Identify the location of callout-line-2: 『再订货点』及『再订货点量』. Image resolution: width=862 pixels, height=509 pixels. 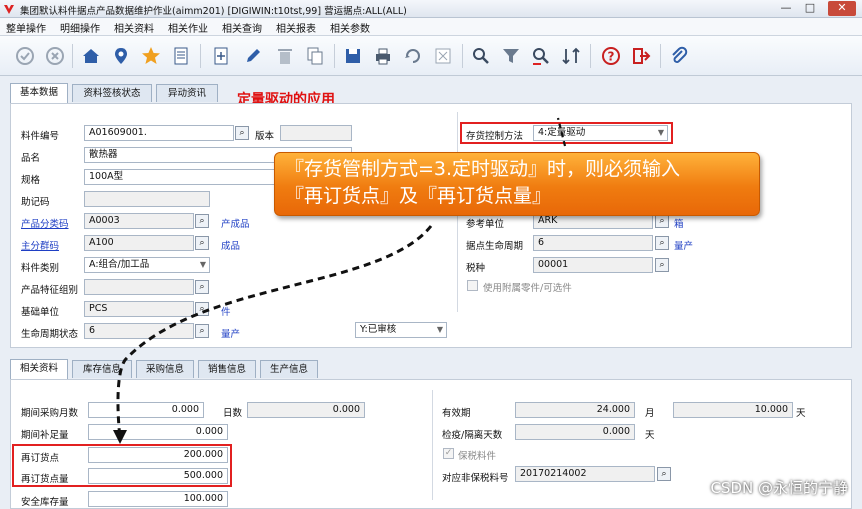
(418, 196).